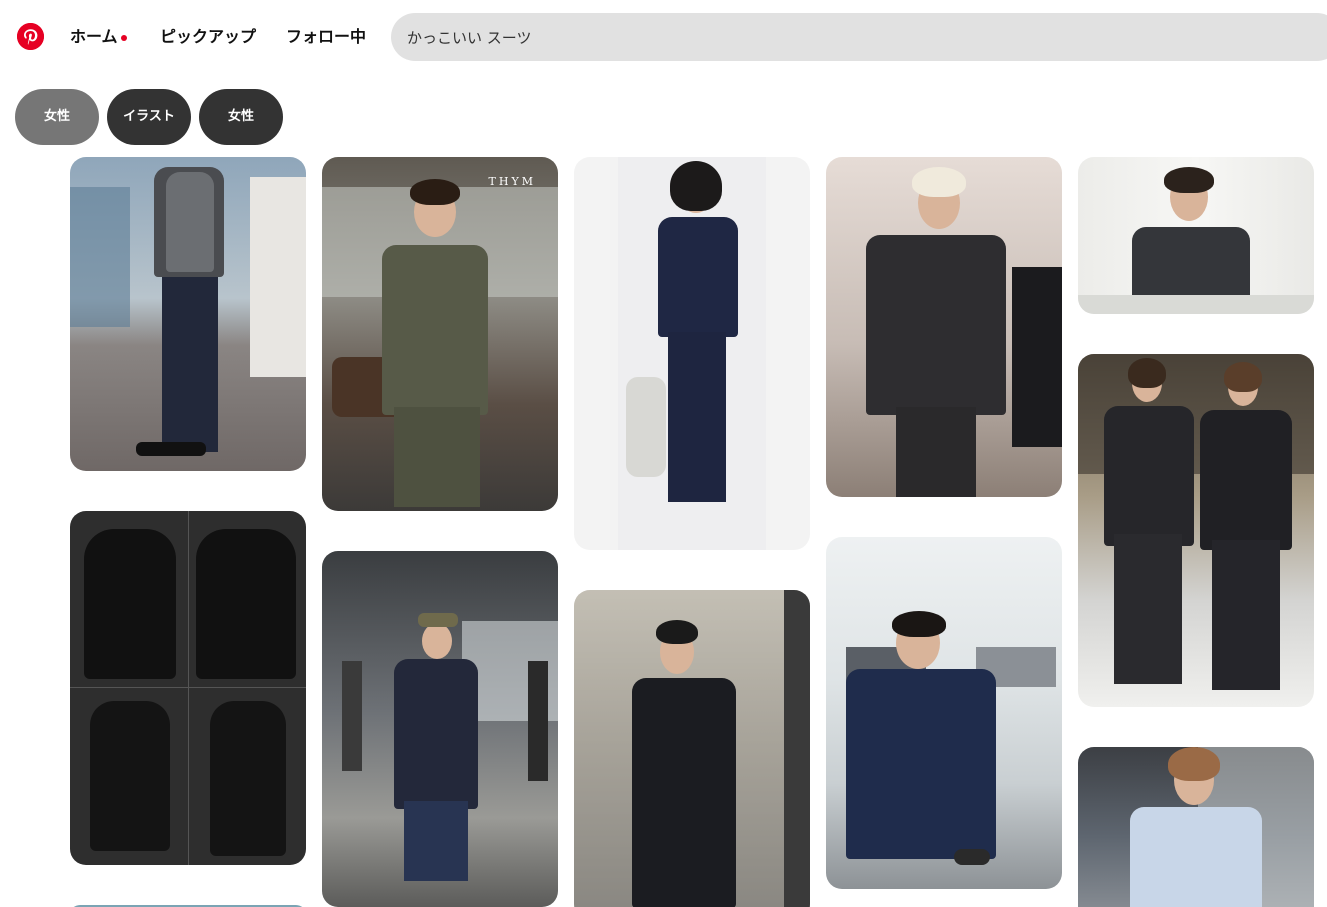 This screenshot has width=1327, height=907. I want to click on nav-home: ホーム, so click(98, 37).